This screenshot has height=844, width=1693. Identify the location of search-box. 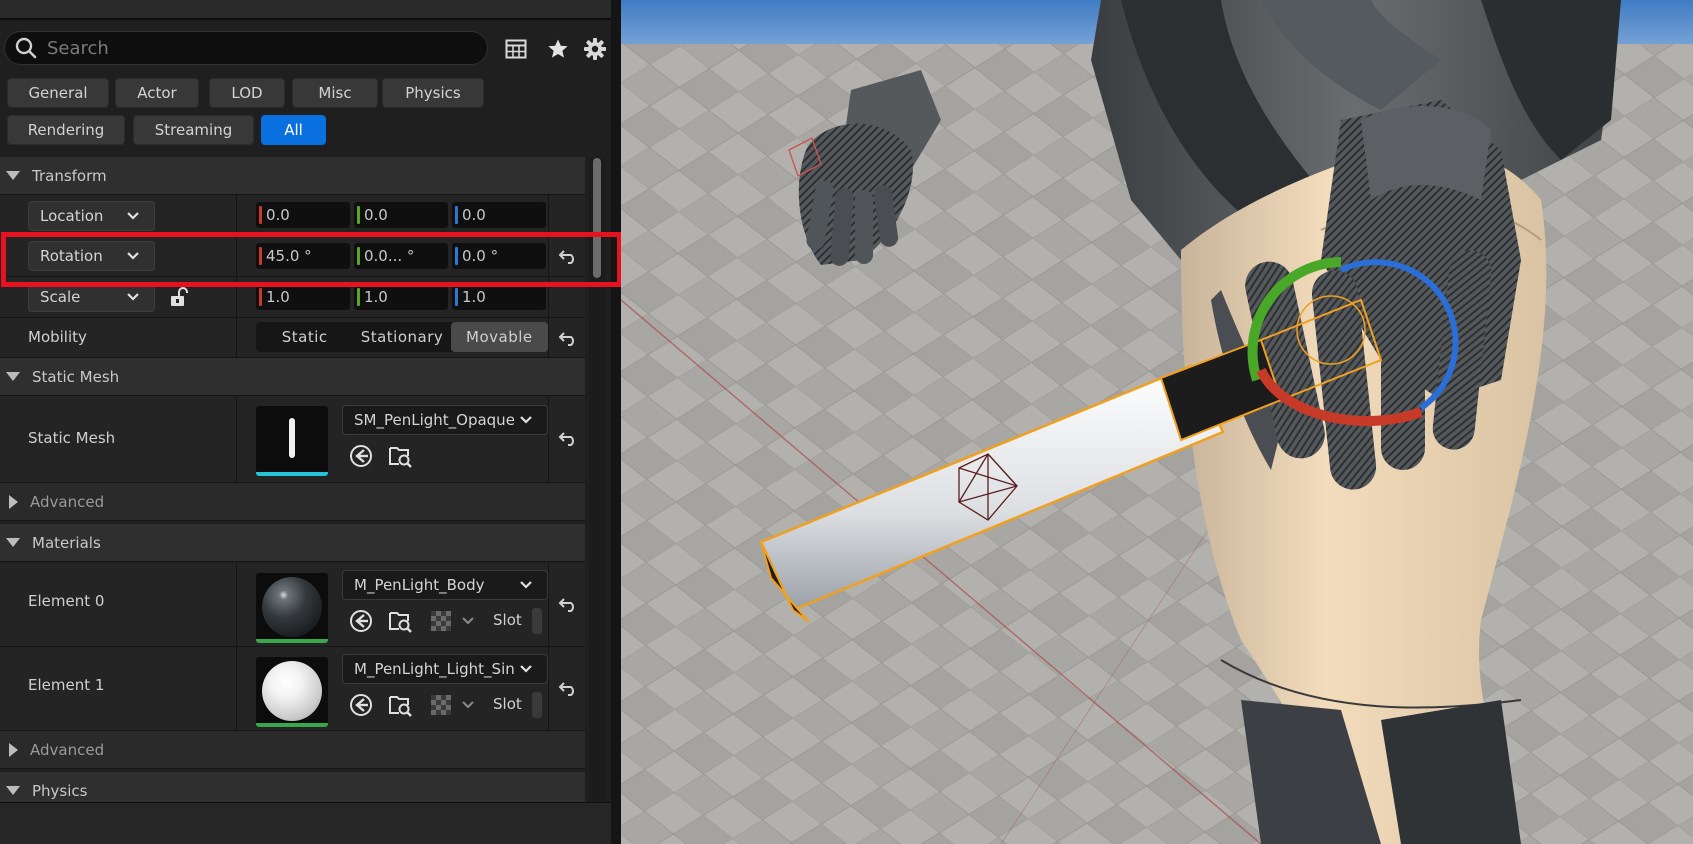
(246, 48).